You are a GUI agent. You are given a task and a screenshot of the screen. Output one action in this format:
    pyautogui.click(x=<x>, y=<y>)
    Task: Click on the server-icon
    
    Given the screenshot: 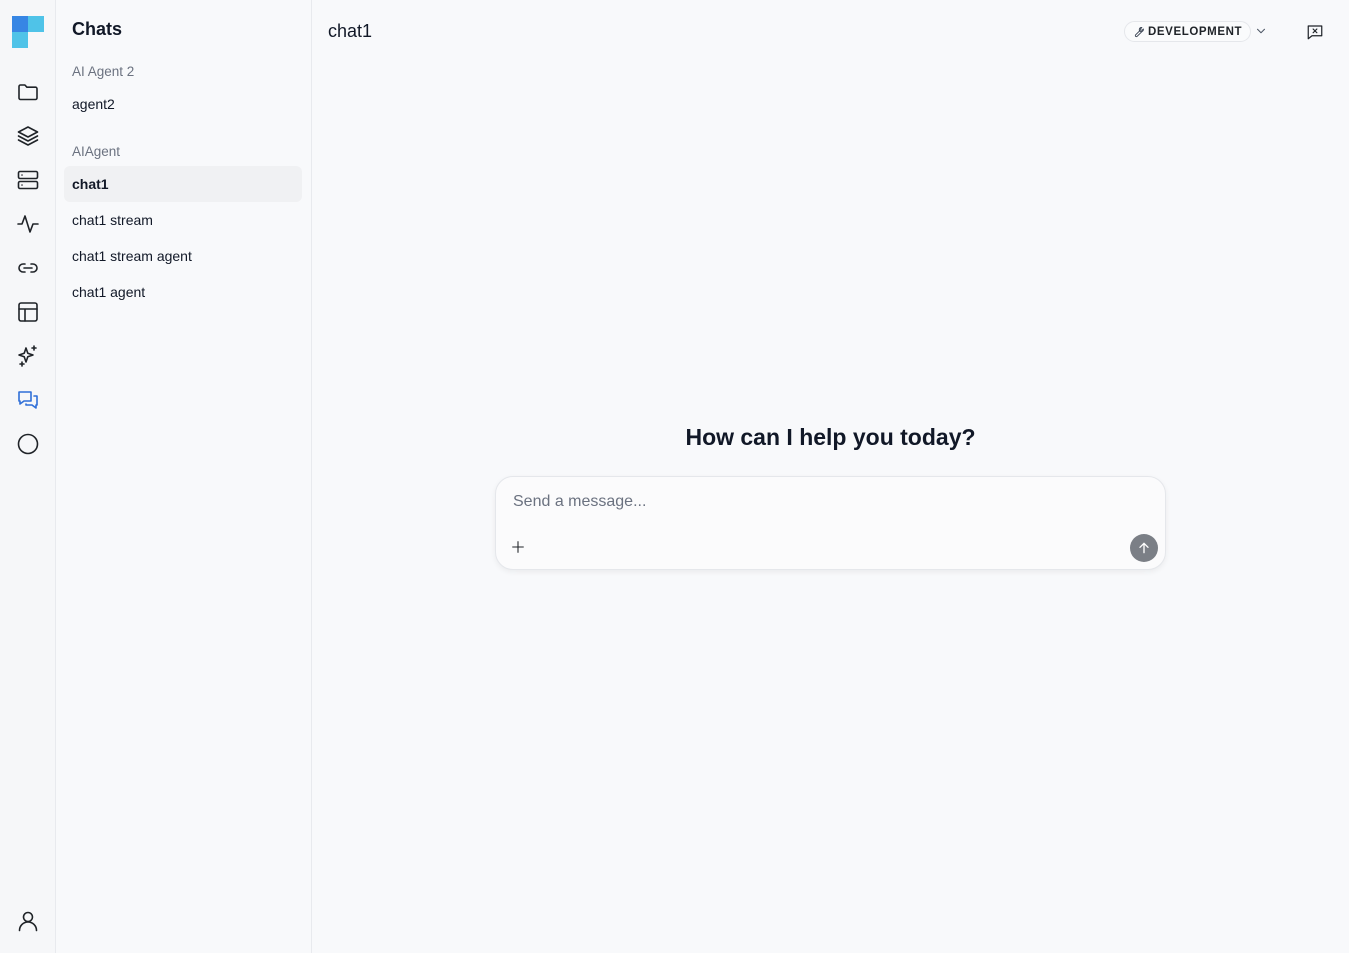 What is the action you would take?
    pyautogui.click(x=28, y=180)
    